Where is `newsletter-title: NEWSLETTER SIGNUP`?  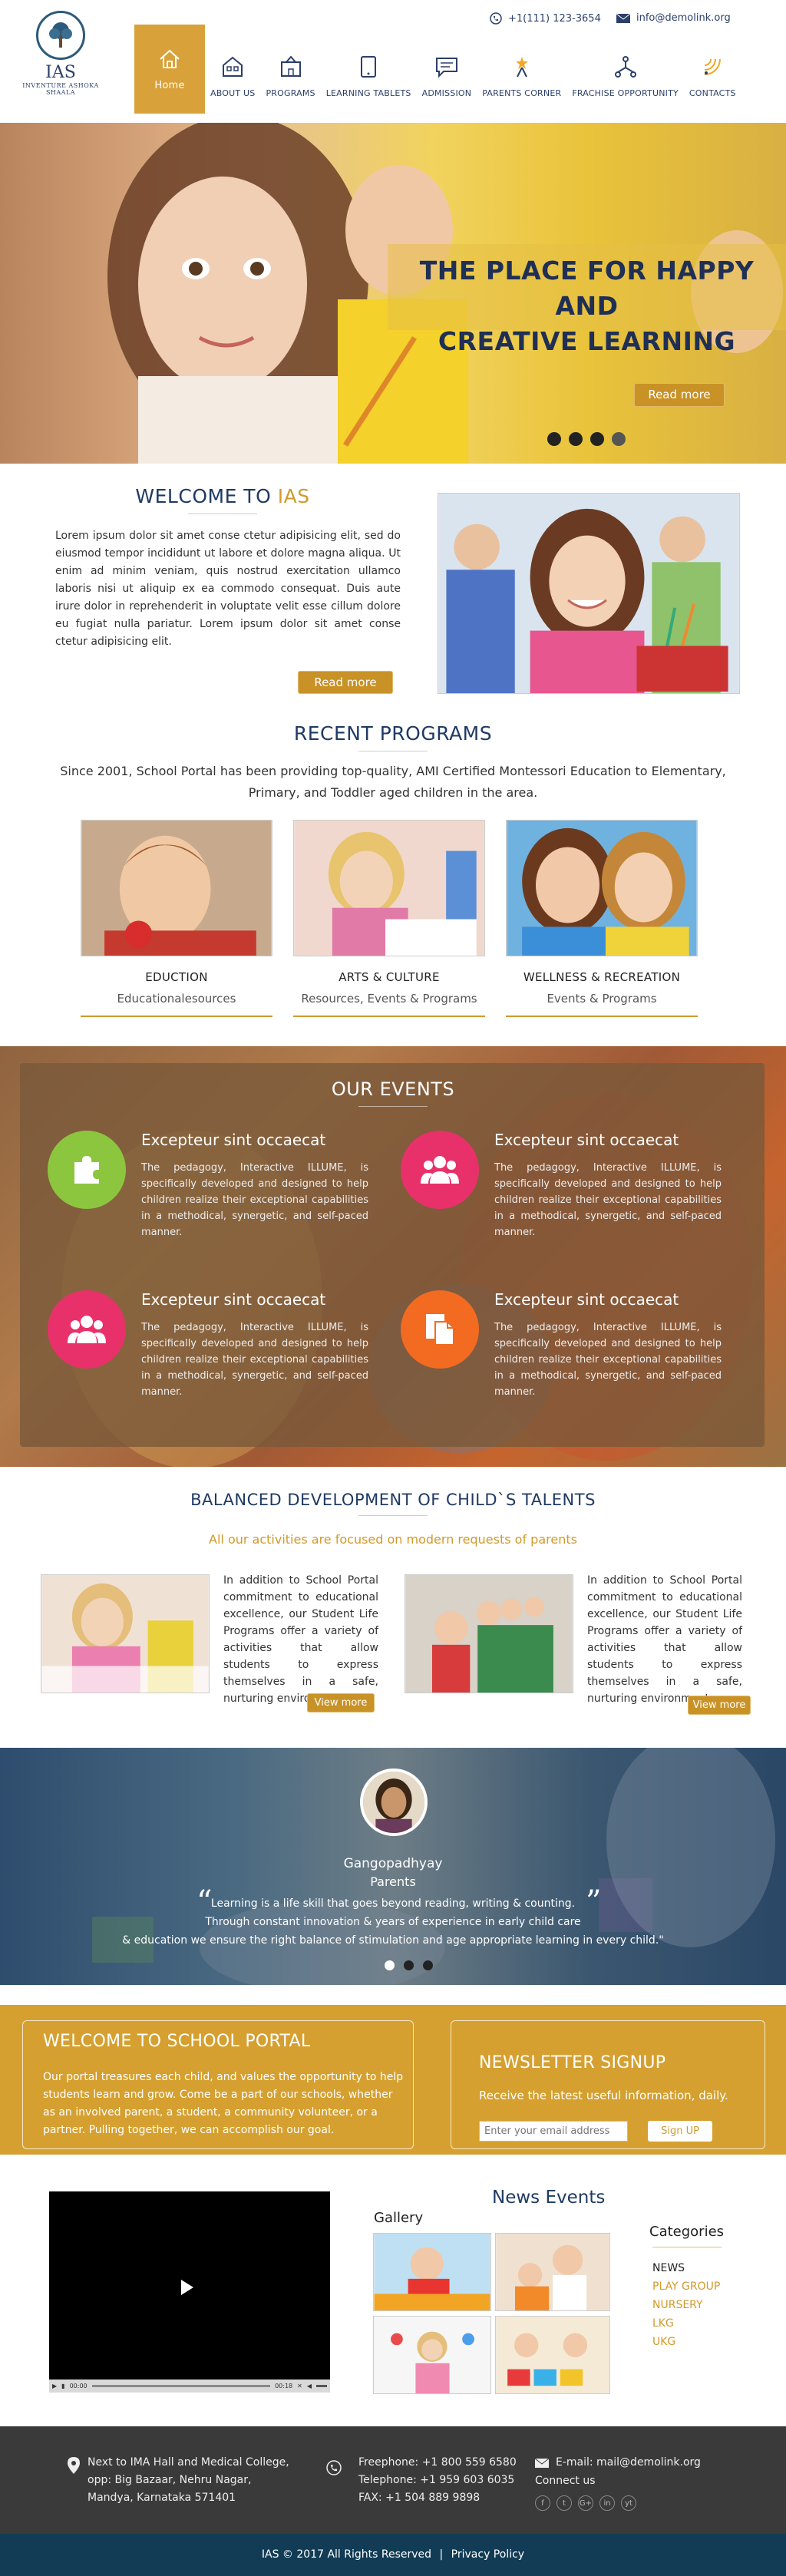
newsletter-title: NEWSLETTER SIGNUP is located at coordinates (572, 2062).